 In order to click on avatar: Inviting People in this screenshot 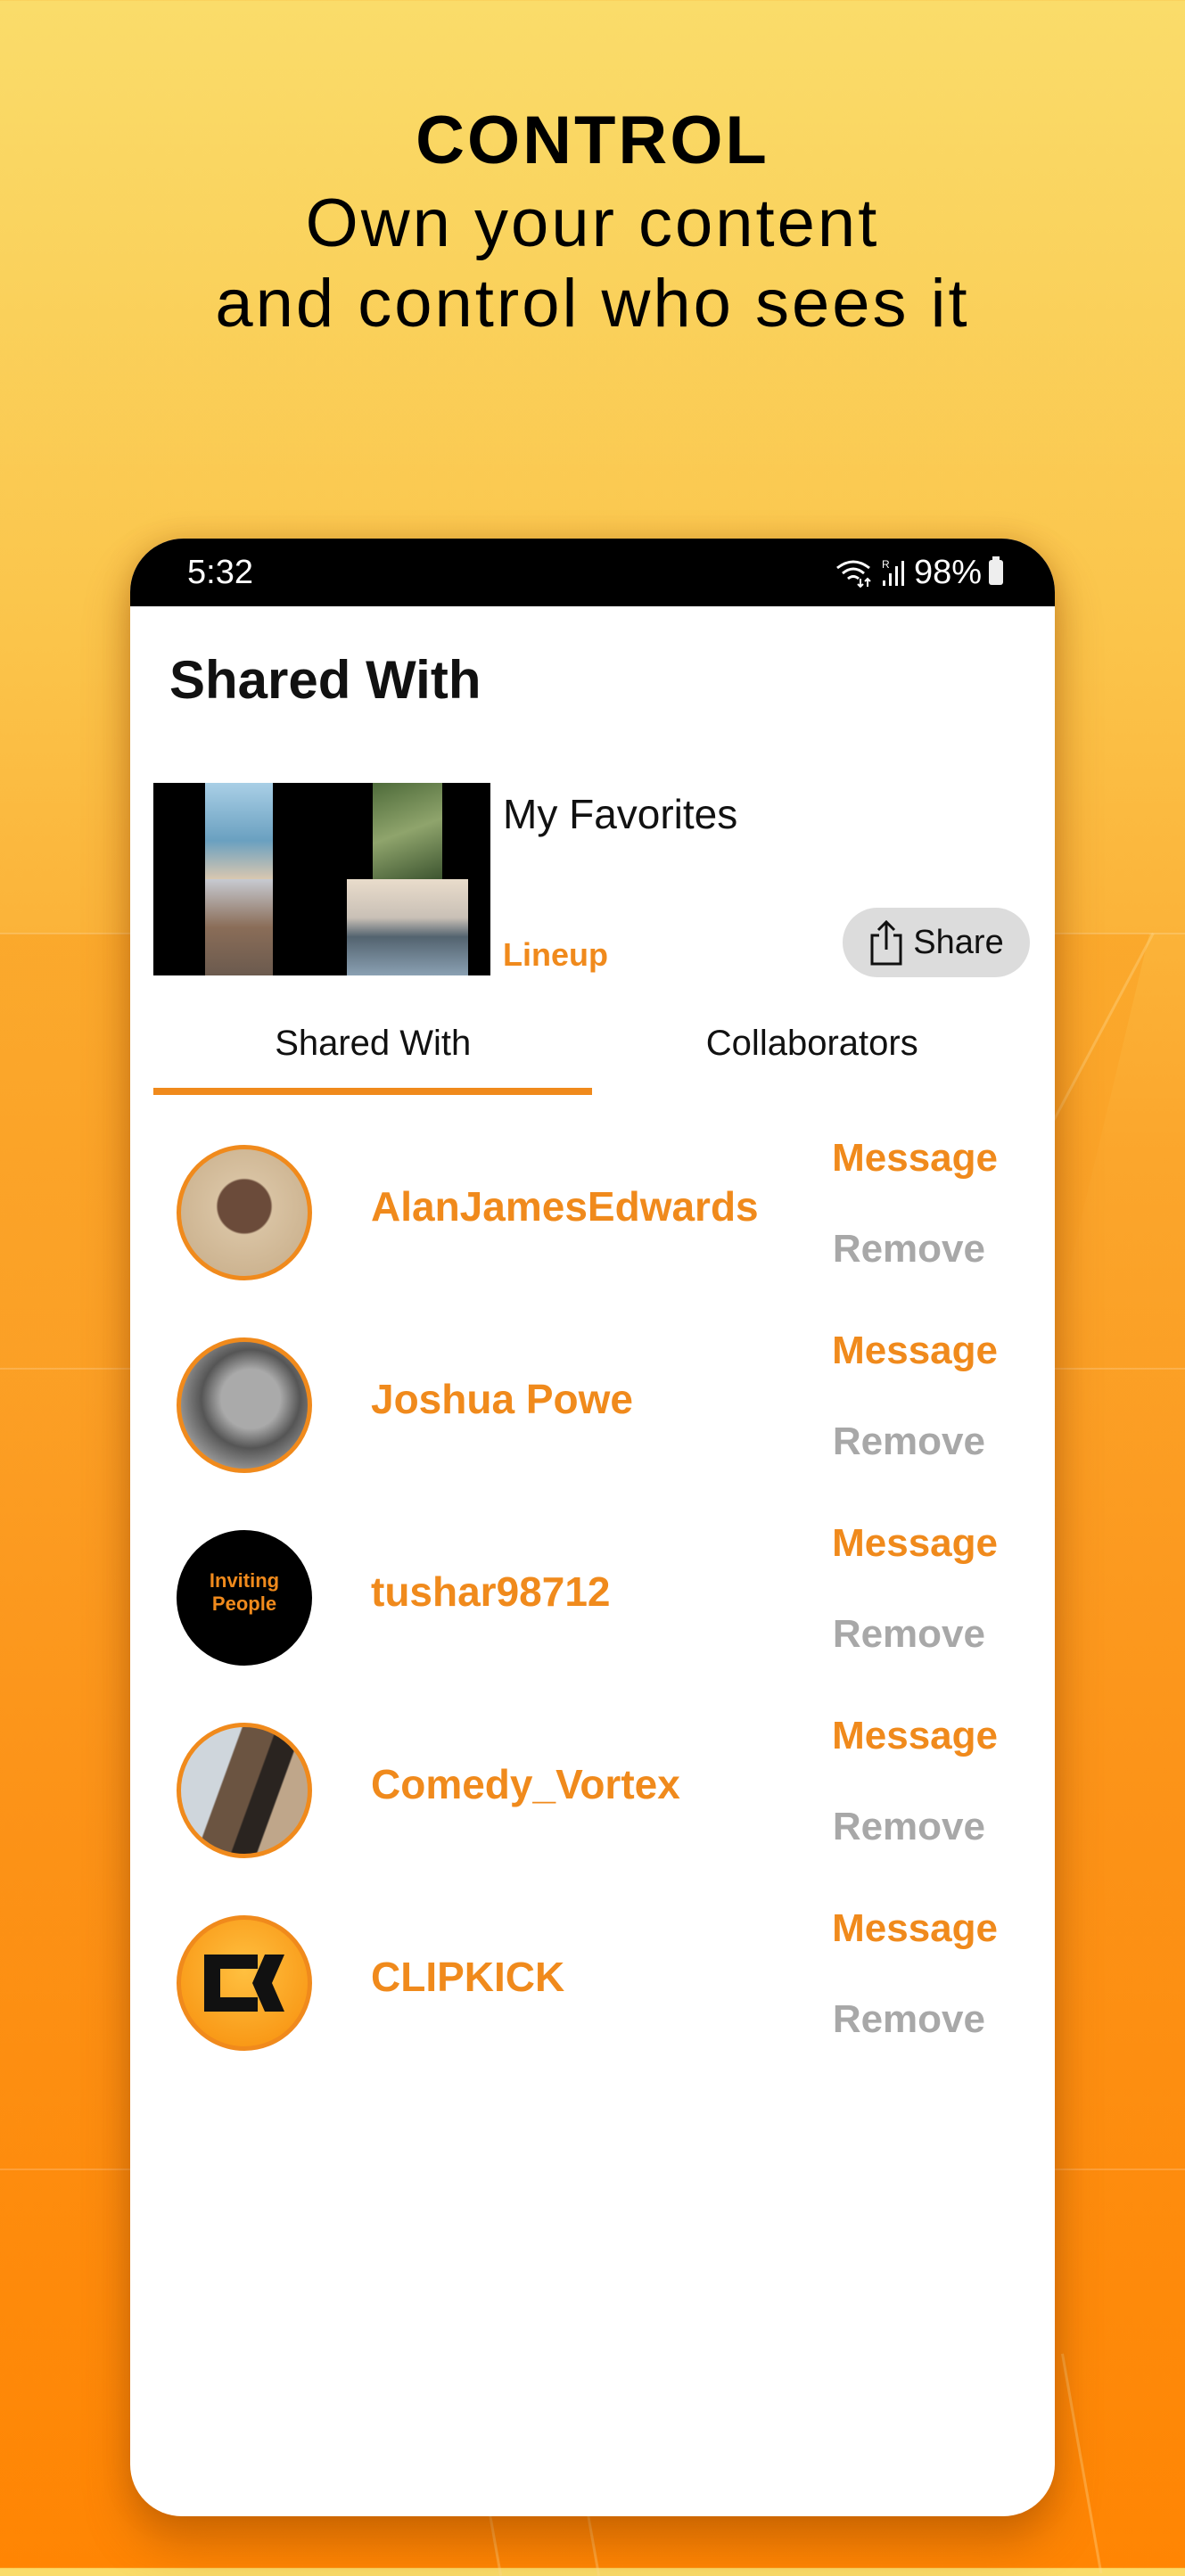, I will do `click(244, 1598)`.